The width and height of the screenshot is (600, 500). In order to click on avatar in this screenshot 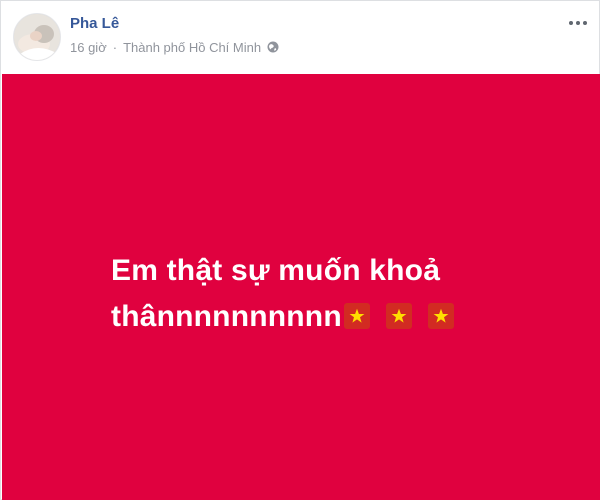, I will do `click(37, 37)`.